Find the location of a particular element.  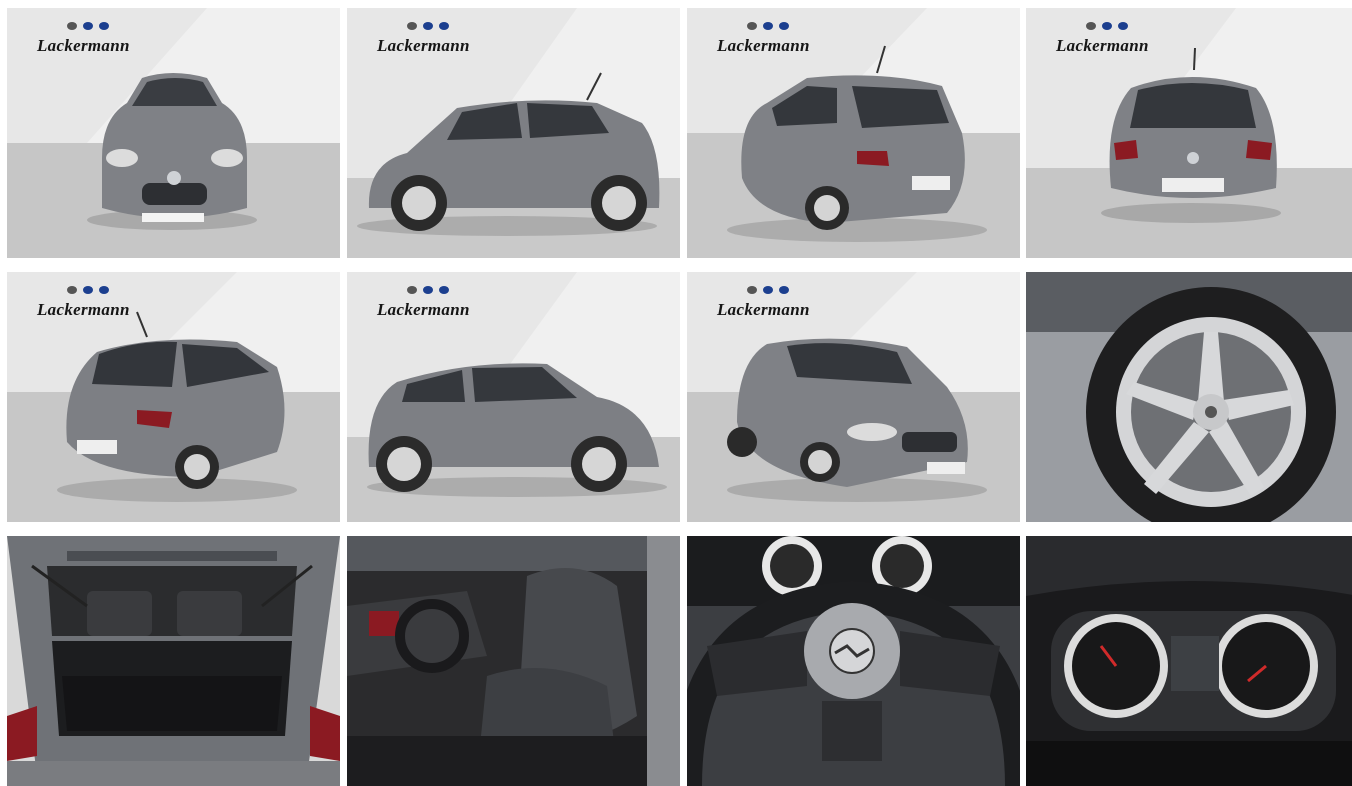

gallery-photo-steering-wheel is located at coordinates (853, 661).